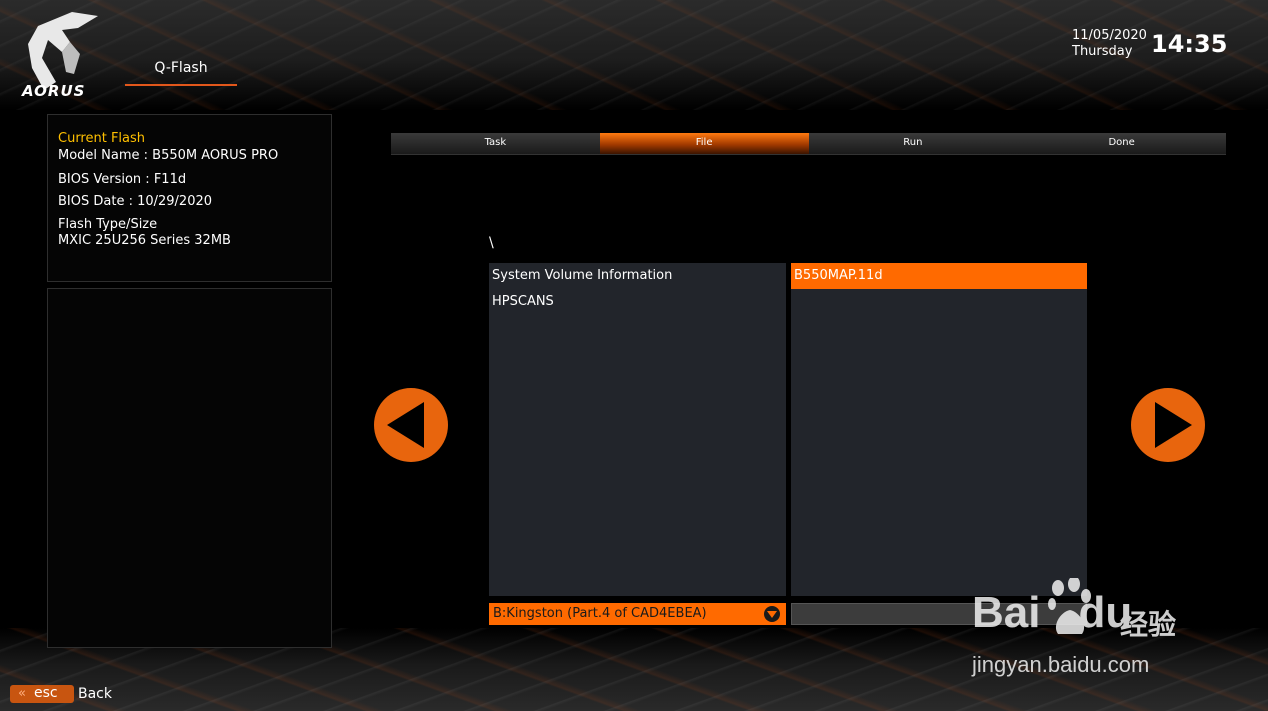  Describe the element at coordinates (1121, 143) in the screenshot. I see `step-done: Done` at that location.